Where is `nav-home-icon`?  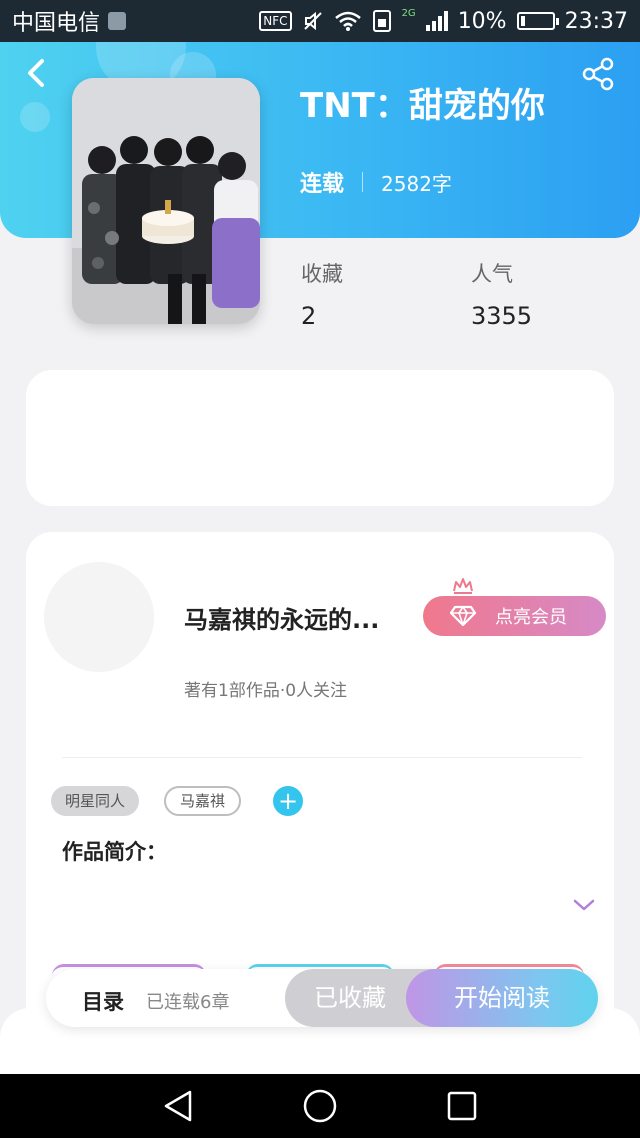
nav-home-icon is located at coordinates (320, 1106).